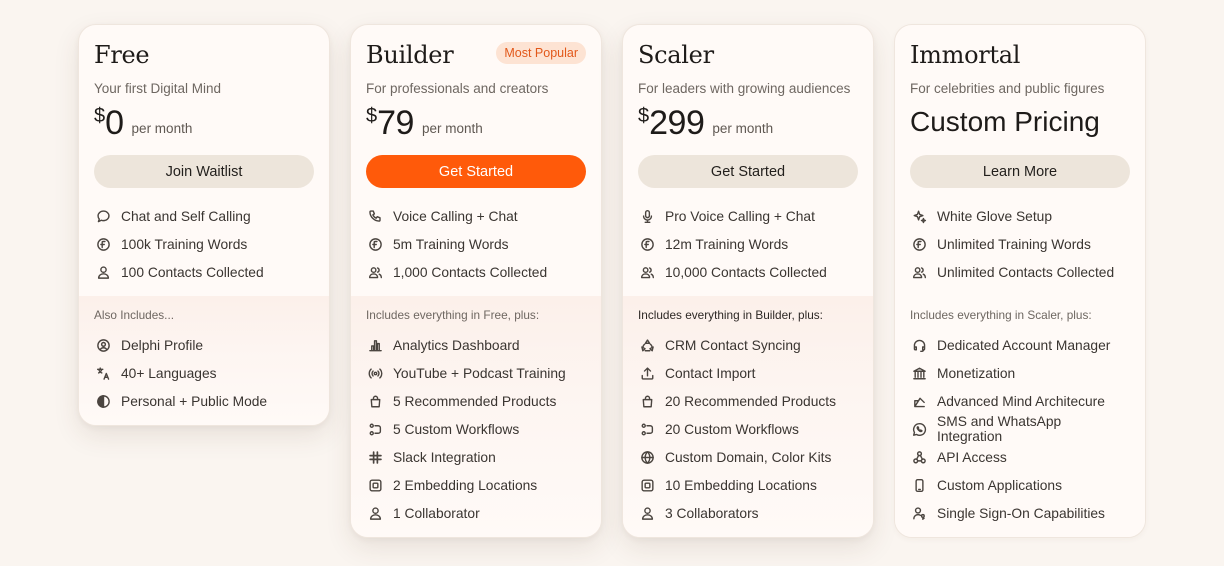 The image size is (1224, 566). I want to click on feature-item: 10 Embedding Locations, so click(748, 485).